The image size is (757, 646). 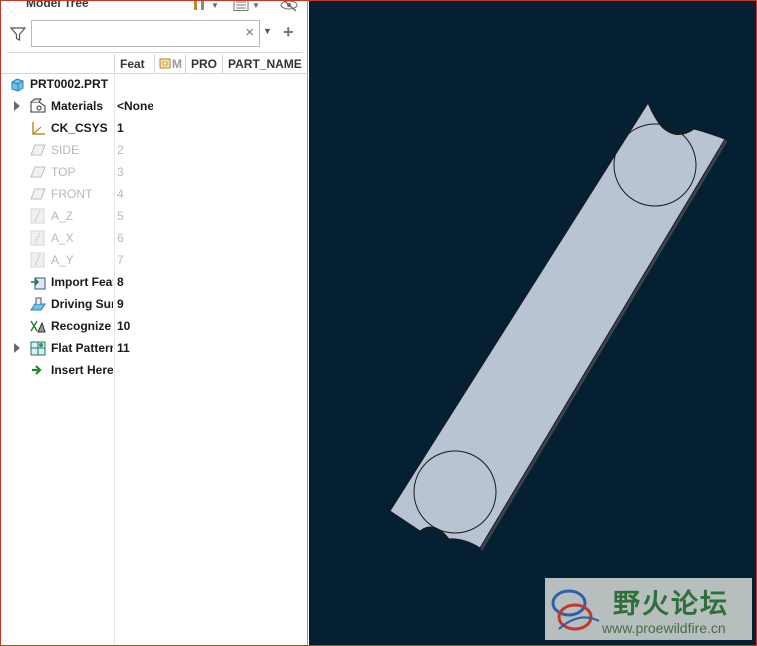 I want to click on feature-number: 7, so click(x=120, y=260).